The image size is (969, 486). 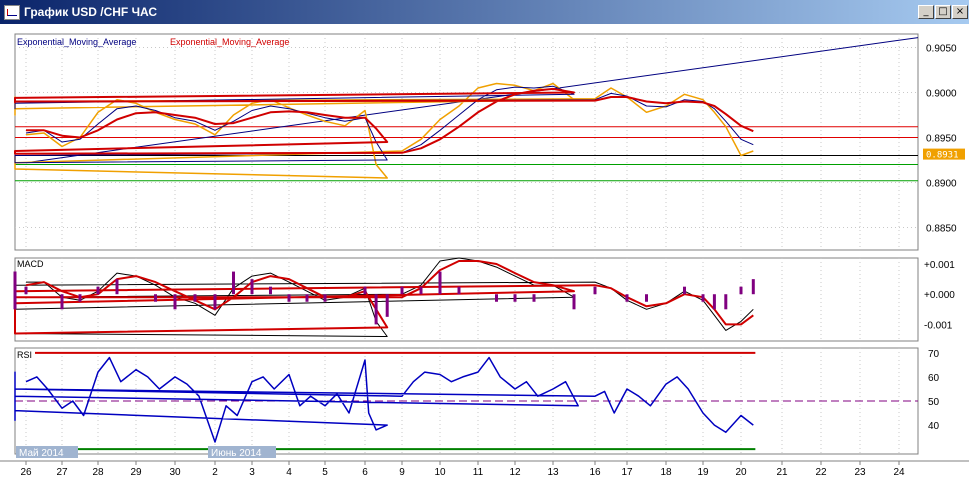 I want to click on day-tick-label: 18, so click(x=666, y=472).